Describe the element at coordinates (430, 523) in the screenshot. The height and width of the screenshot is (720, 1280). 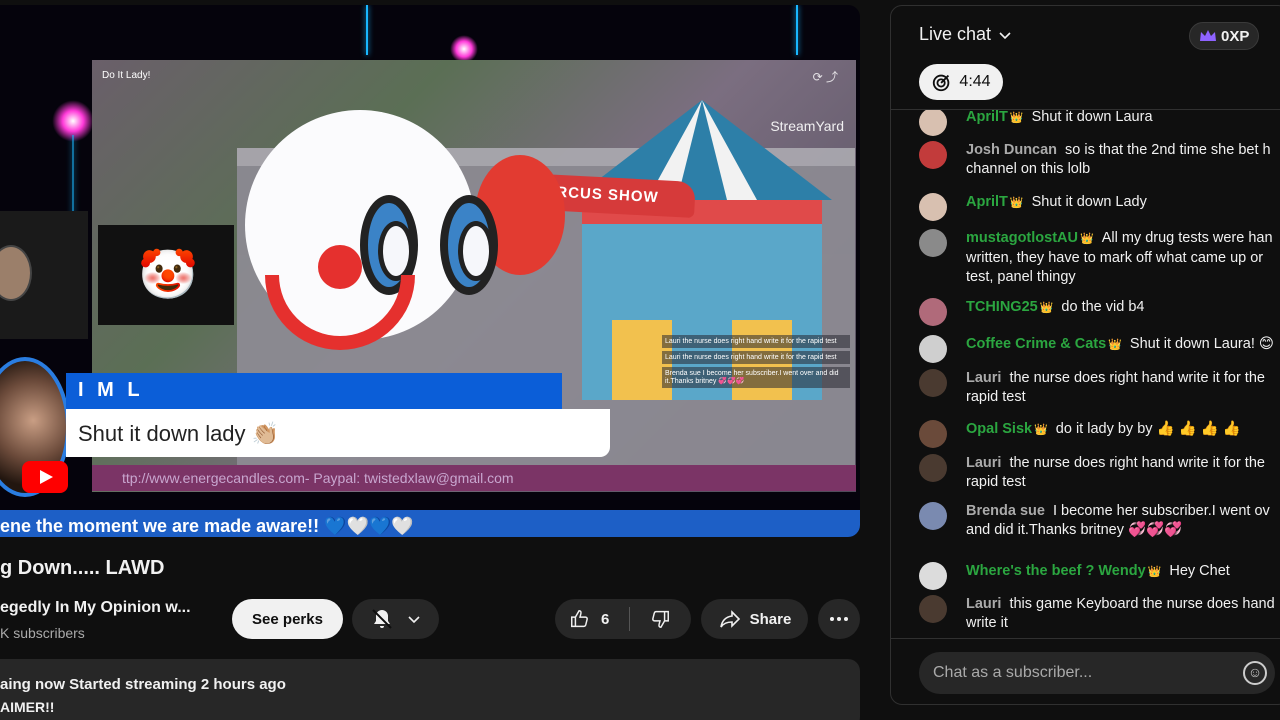
I see `scrolling-banner: ene the moment we are made aware!! 💙🤍💙🤍` at that location.